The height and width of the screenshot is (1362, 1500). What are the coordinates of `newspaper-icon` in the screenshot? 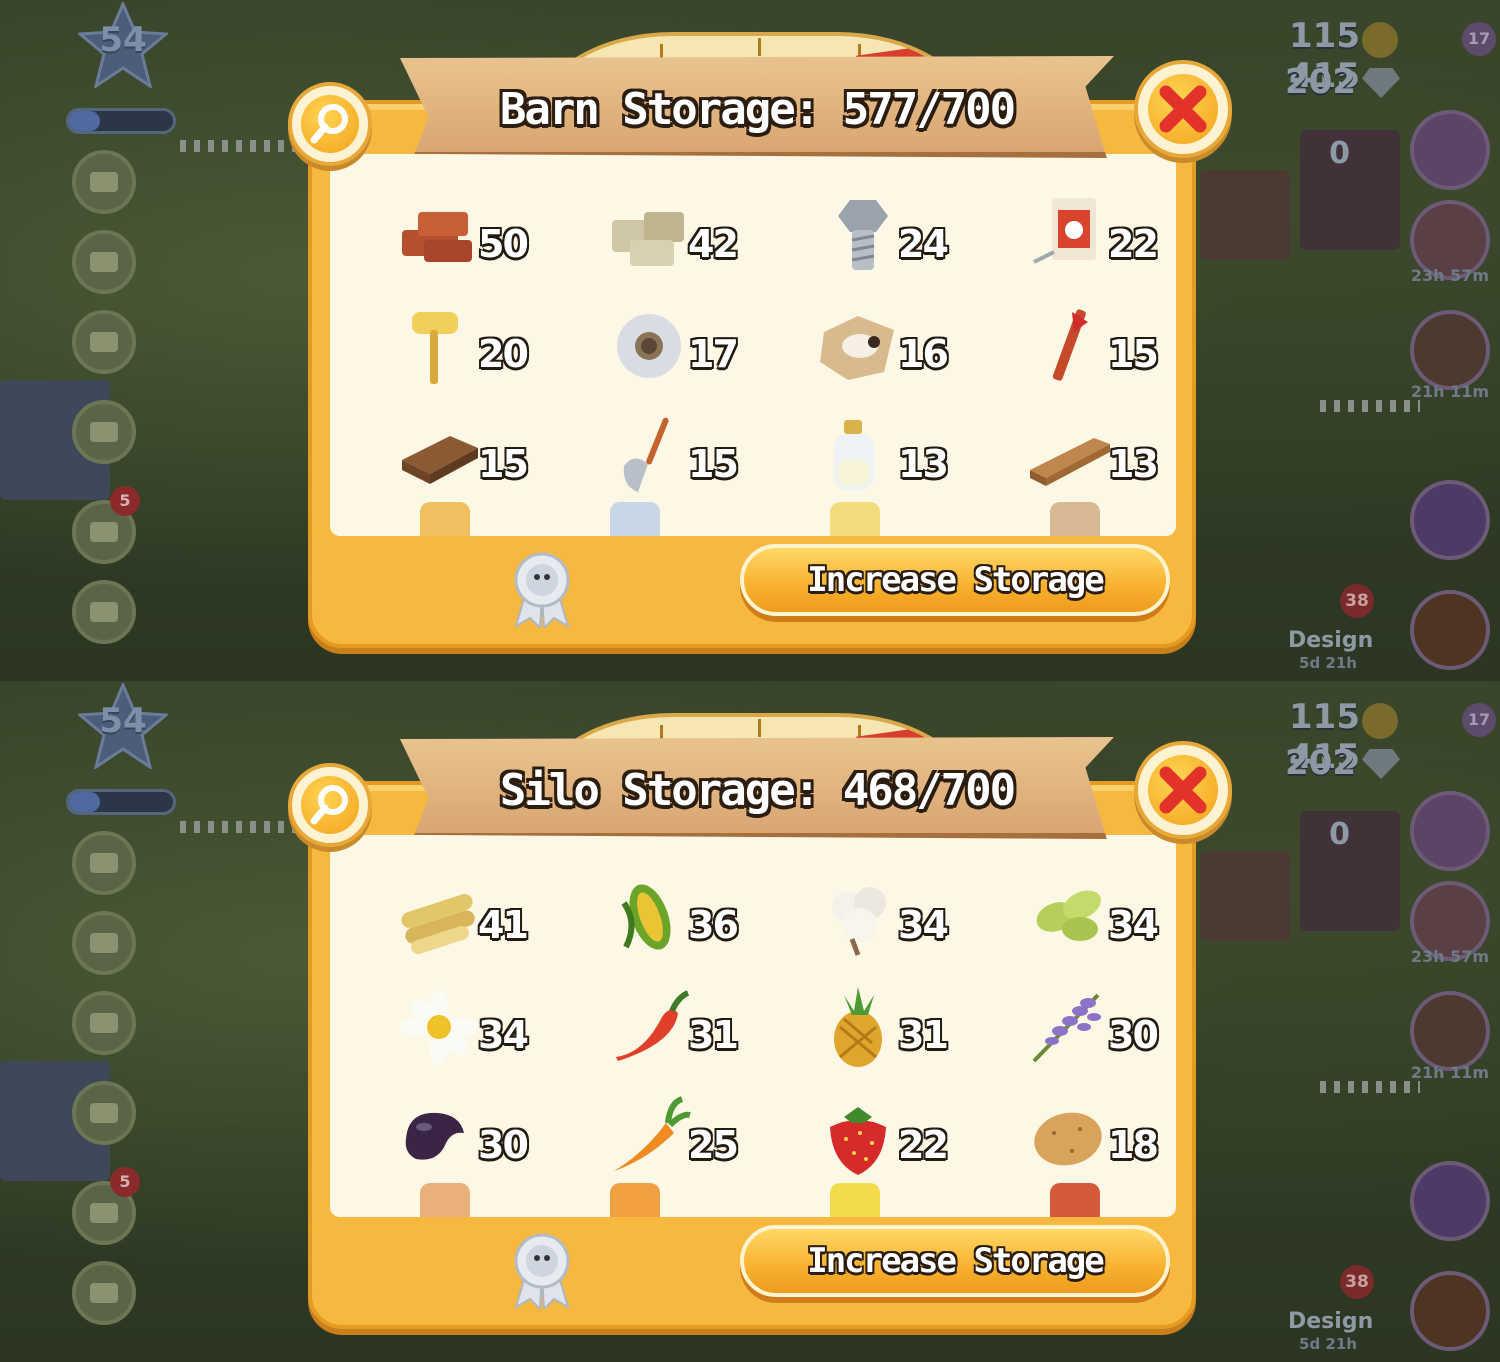 It's located at (104, 863).